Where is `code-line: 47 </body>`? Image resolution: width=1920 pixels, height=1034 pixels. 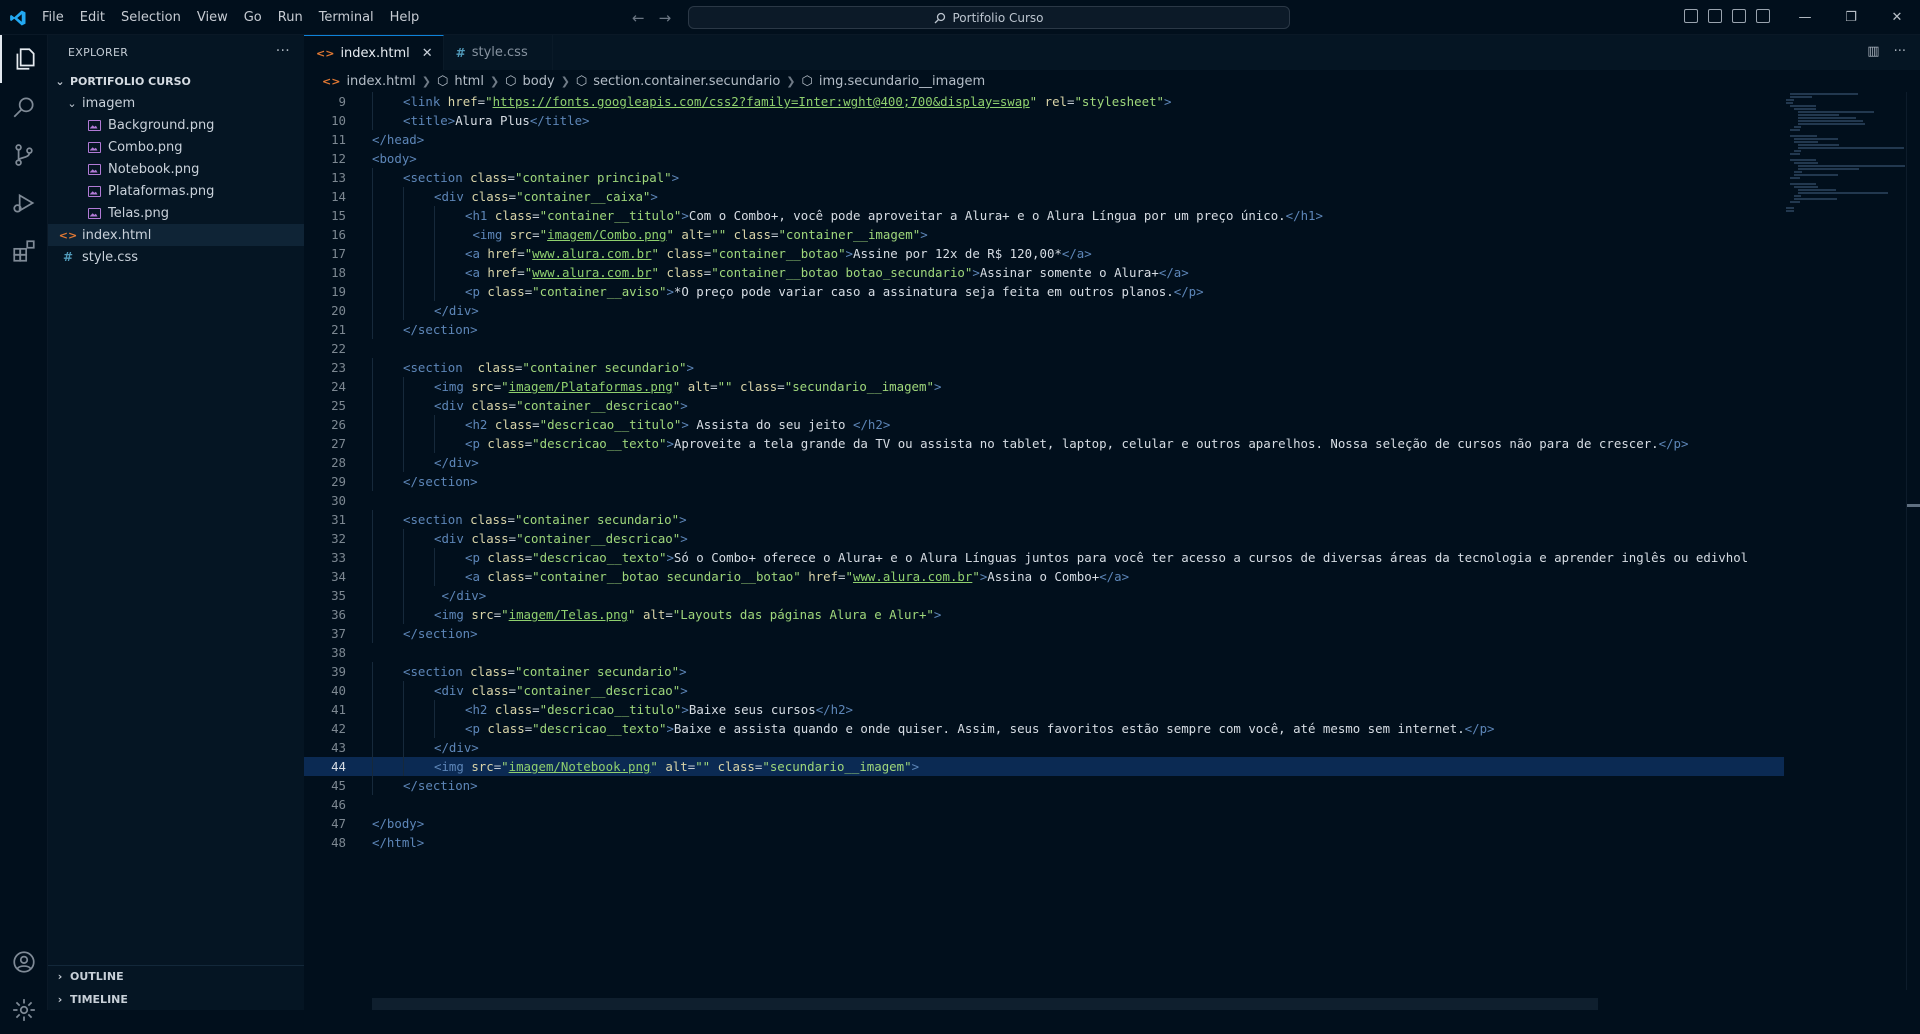 code-line: 47 </body> is located at coordinates (1044, 823).